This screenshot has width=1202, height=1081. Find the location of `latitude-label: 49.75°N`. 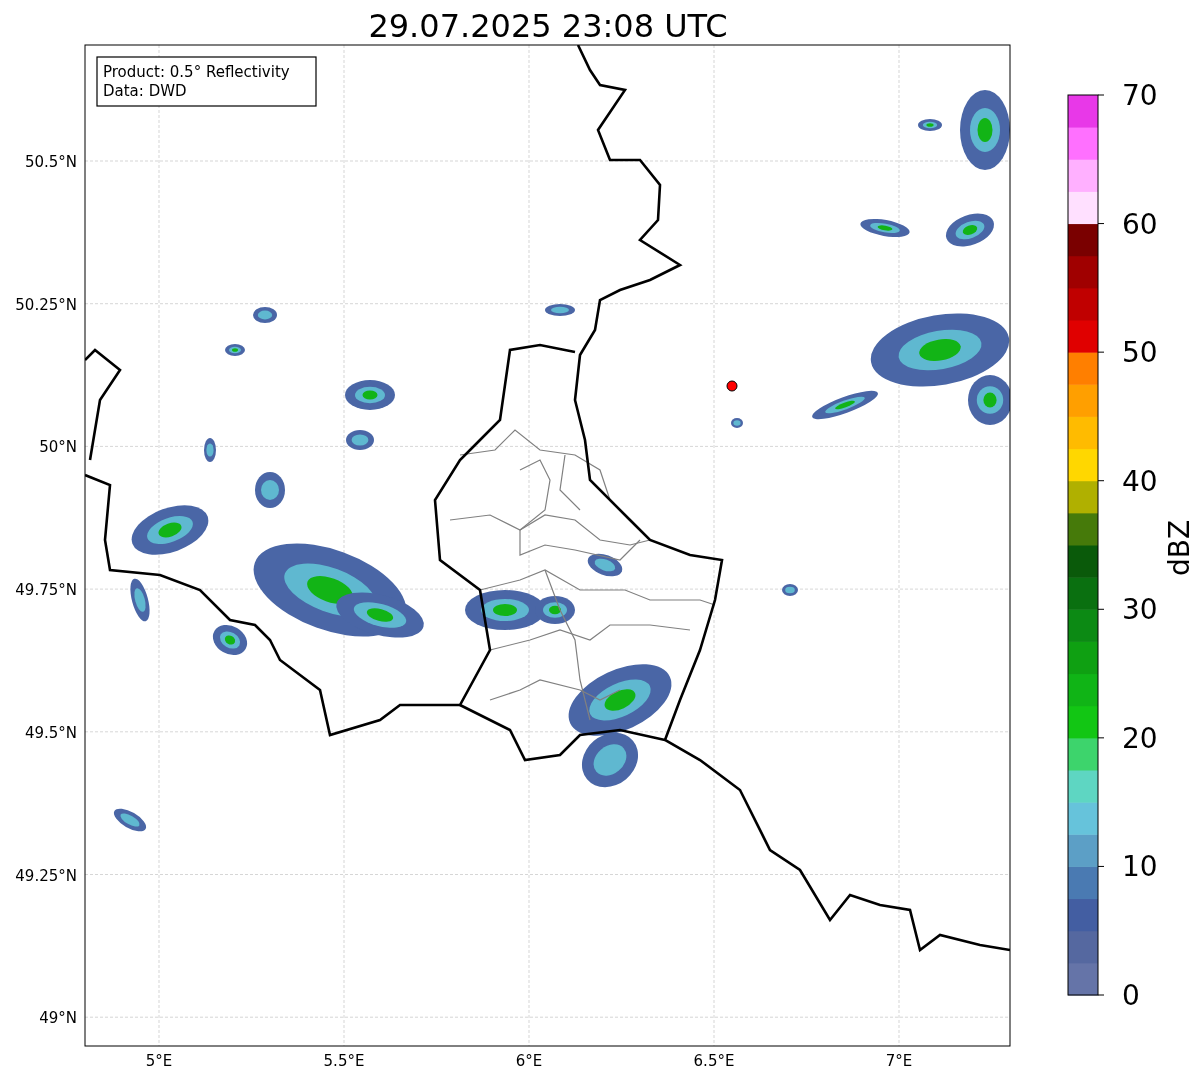

latitude-label: 49.75°N is located at coordinates (46, 590).